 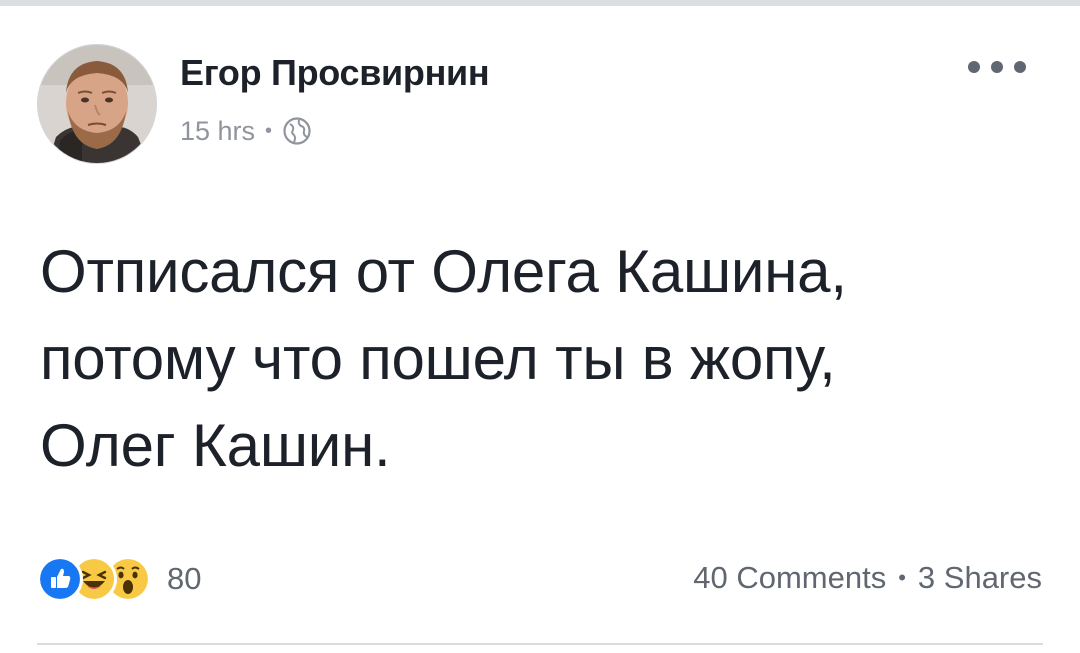 I want to click on post-meta: 15 hrs •, so click(x=246, y=131).